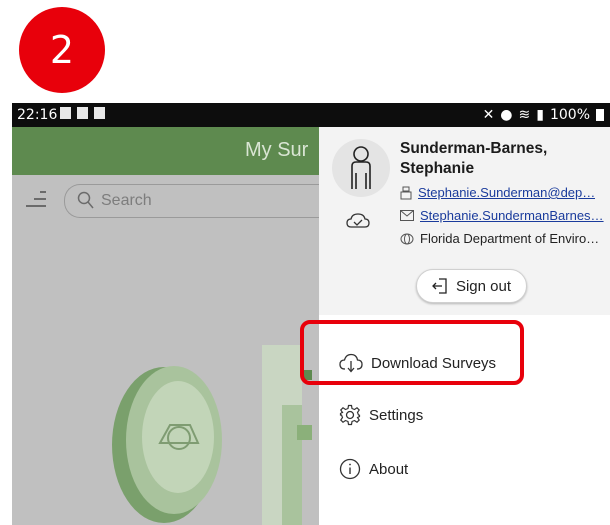 The width and height of the screenshot is (610, 525). Describe the element at coordinates (389, 469) in the screenshot. I see `menu-item-label: About` at that location.